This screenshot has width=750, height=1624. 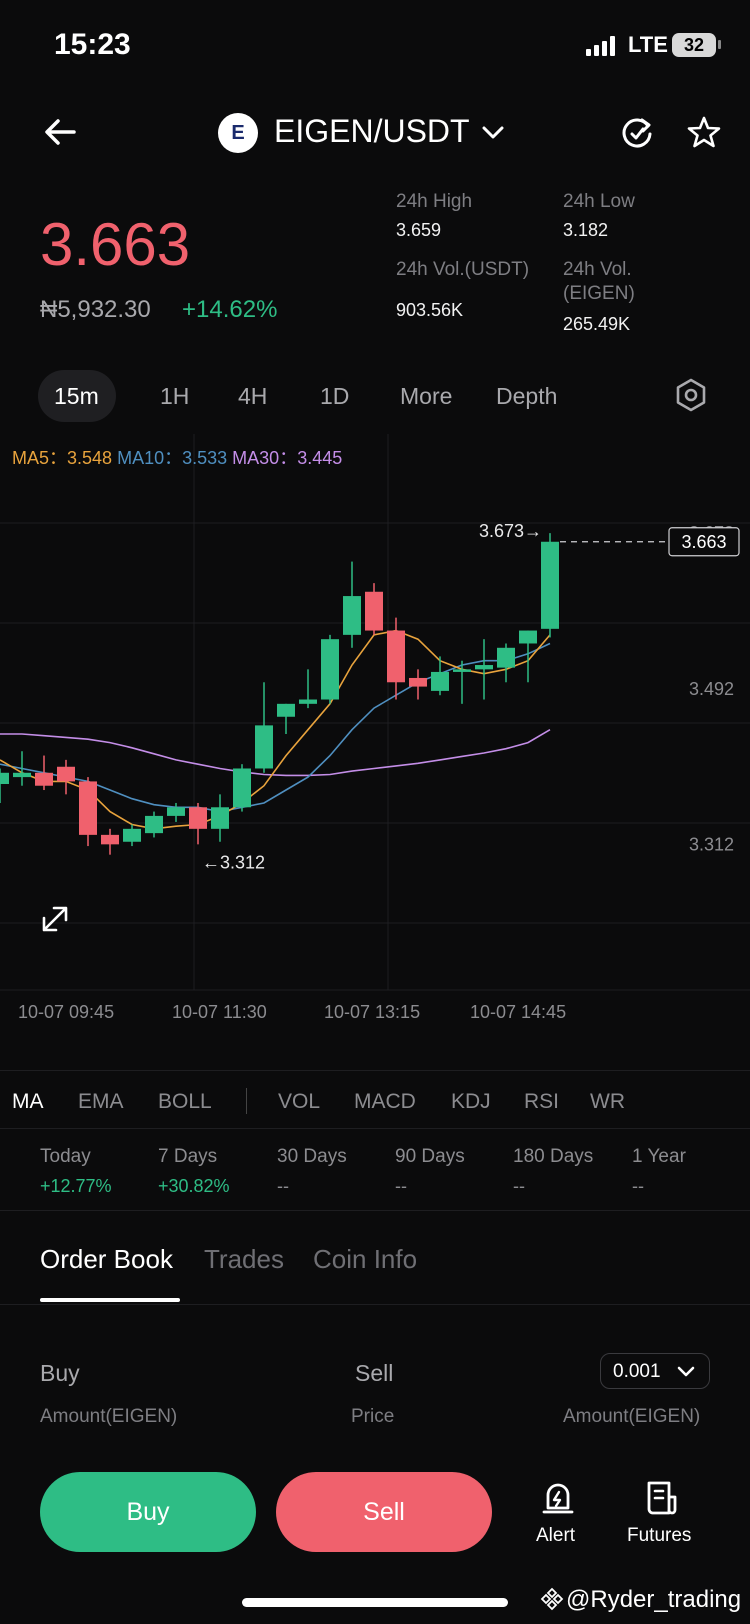 What do you see at coordinates (320, 458) in the screenshot?
I see `ma30-value: 3.445` at bounding box center [320, 458].